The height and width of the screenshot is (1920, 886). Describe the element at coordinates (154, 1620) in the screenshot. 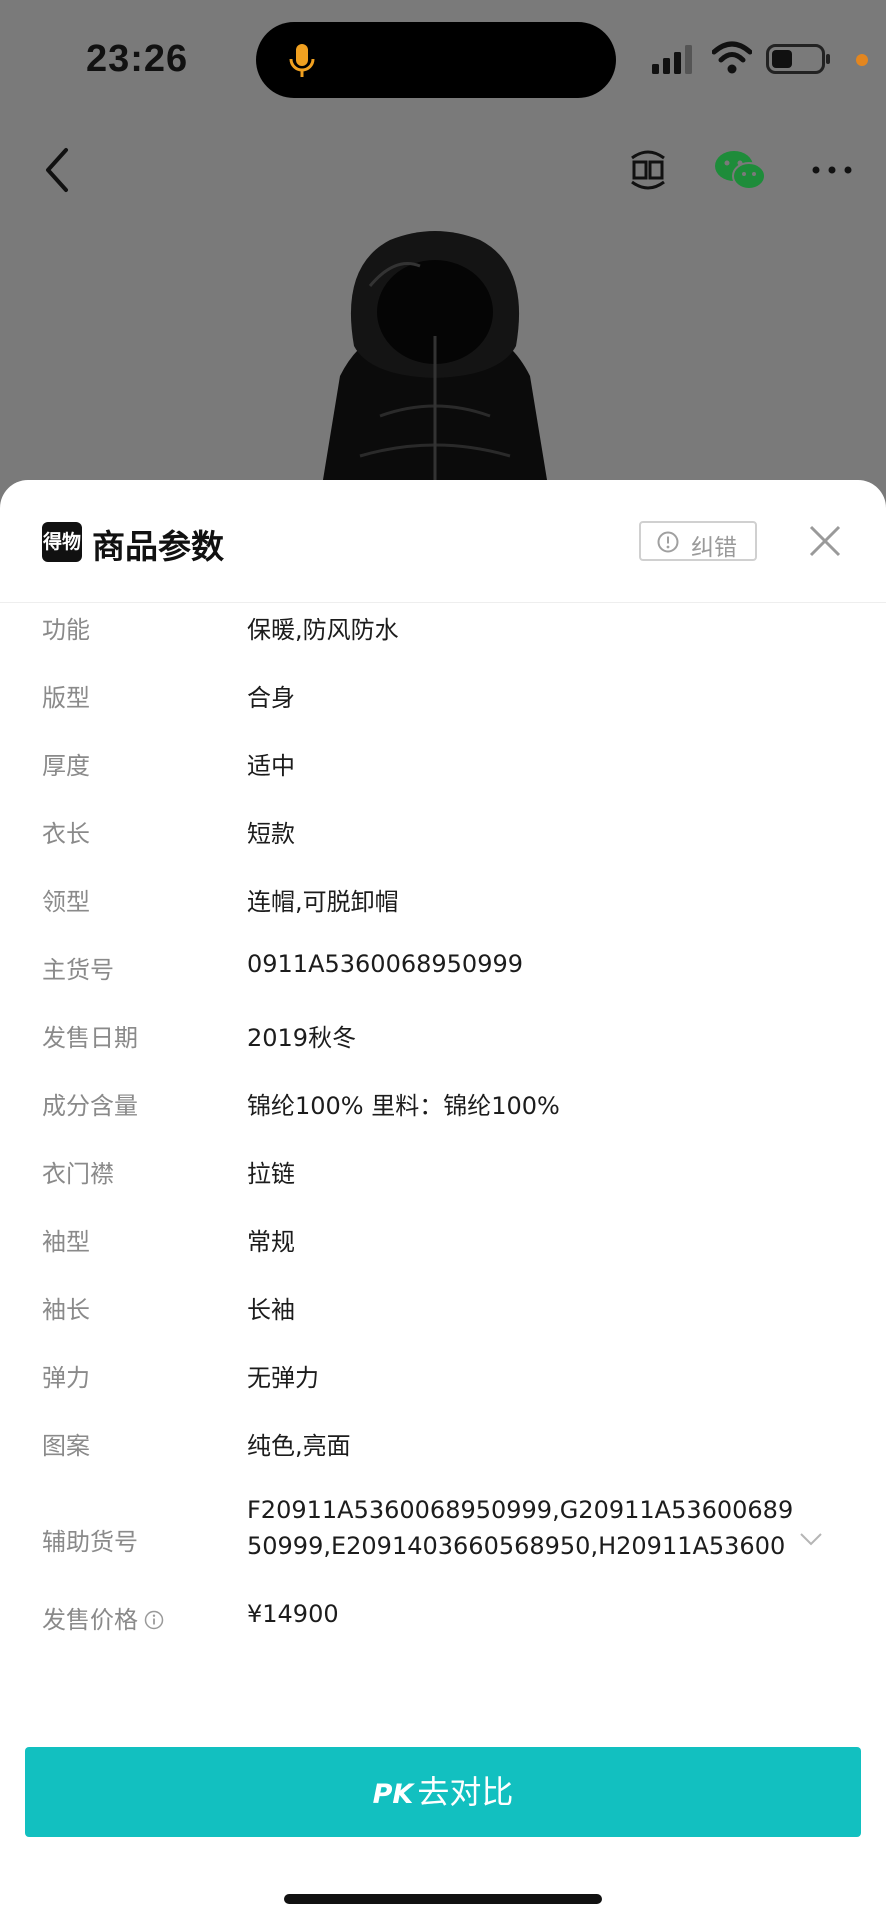

I see `info-icon` at that location.